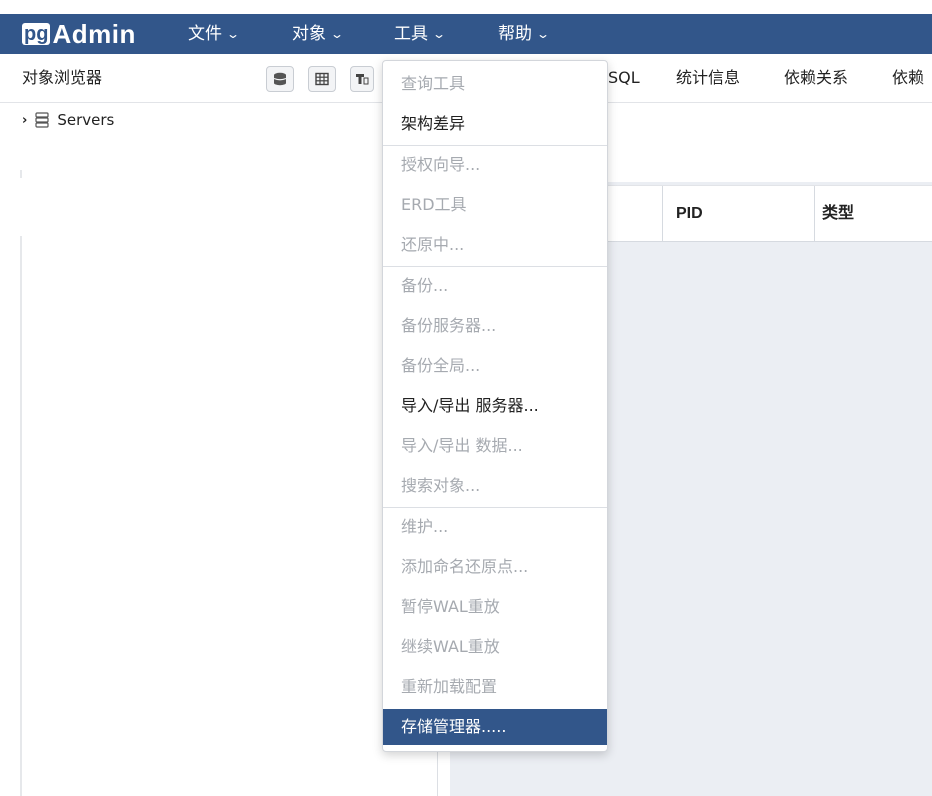 This screenshot has height=796, width=932. I want to click on database-icon, so click(280, 79).